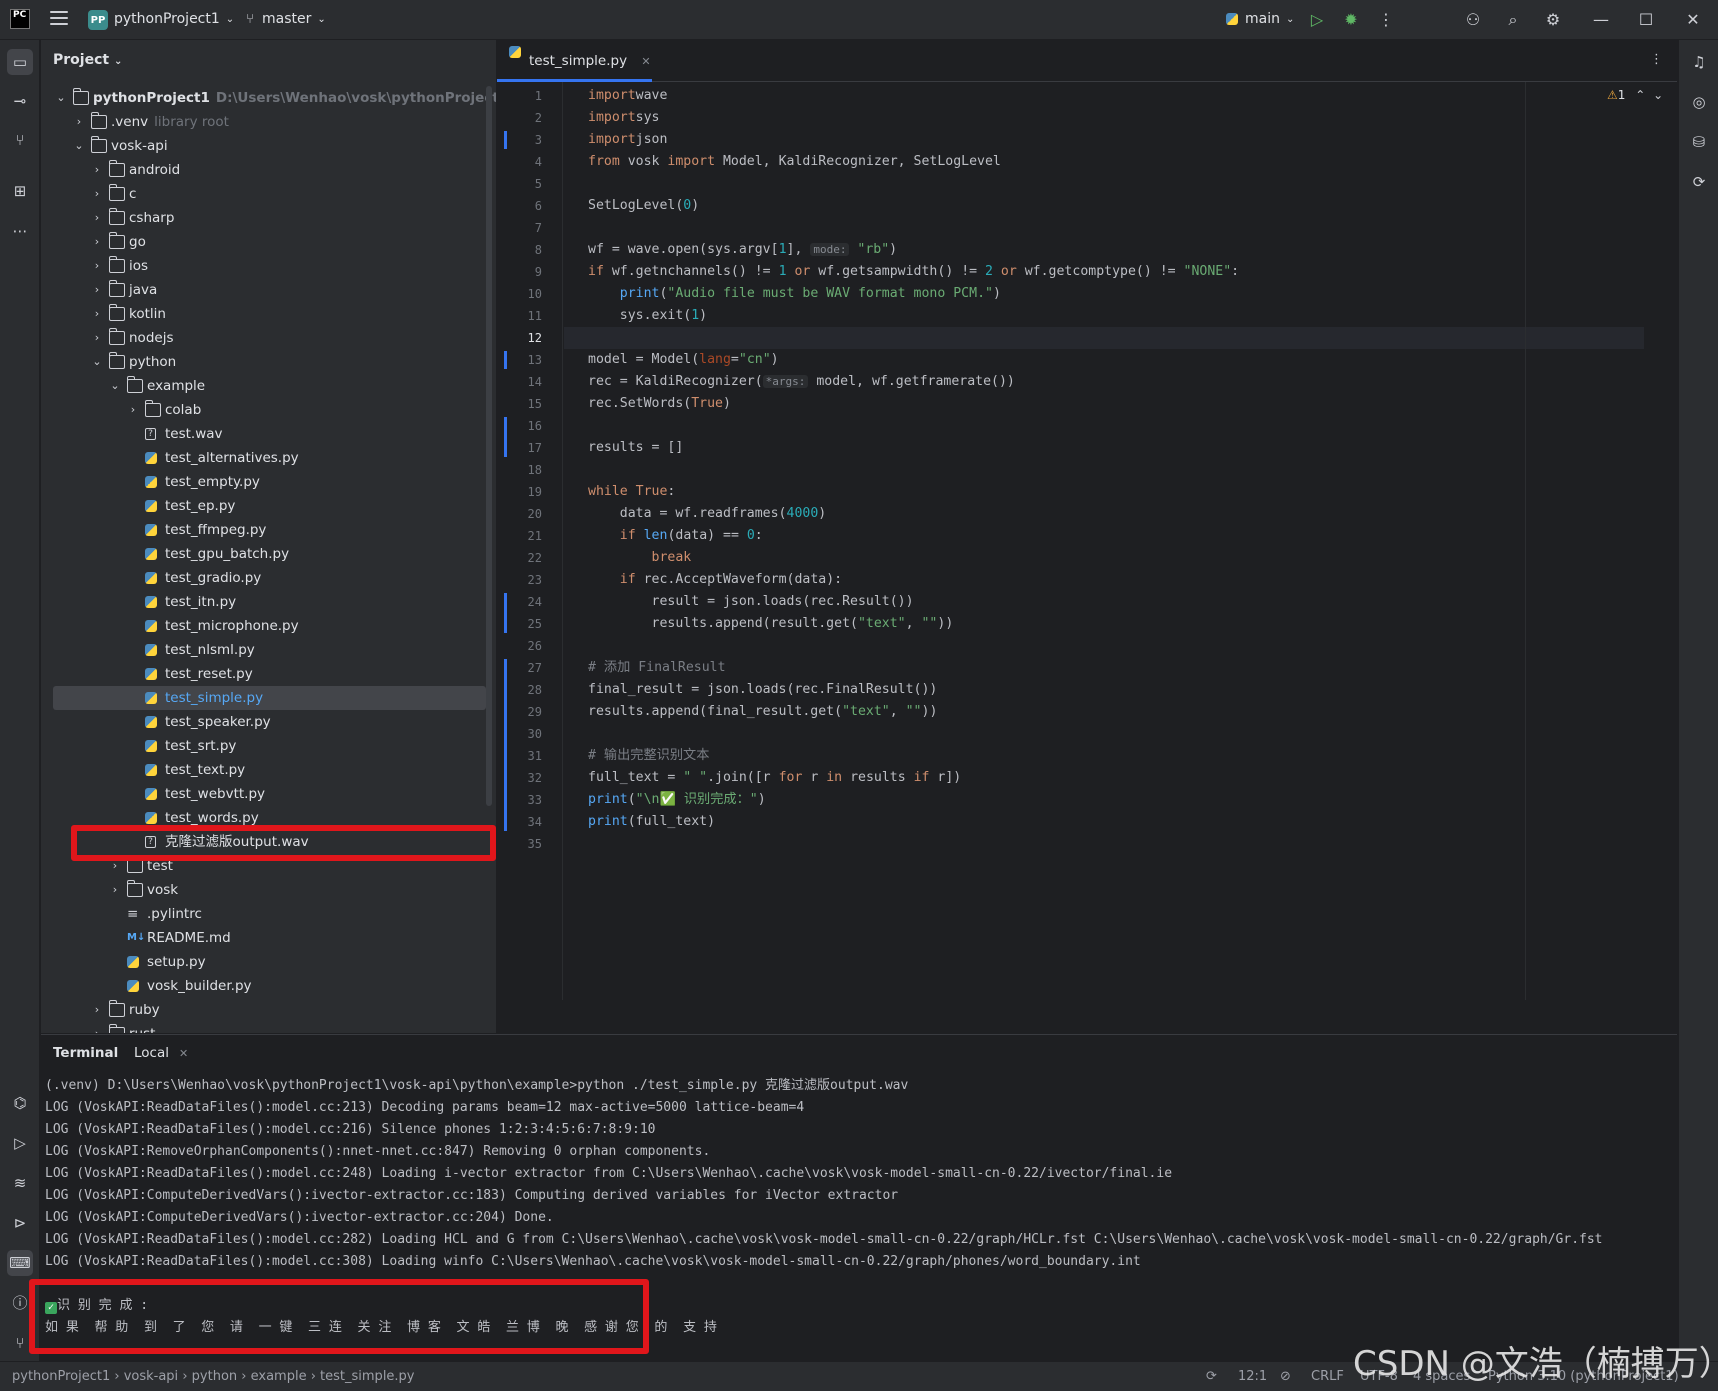 This screenshot has height=1391, width=1718. Describe the element at coordinates (367, 1376) in the screenshot. I see `breadcrumb-item: test_simple.py` at that location.